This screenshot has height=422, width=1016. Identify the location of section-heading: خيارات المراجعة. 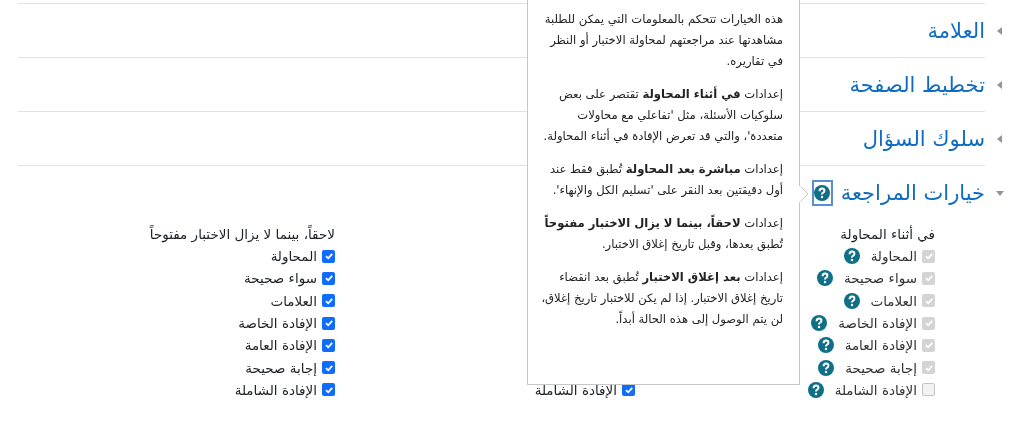
(912, 192).